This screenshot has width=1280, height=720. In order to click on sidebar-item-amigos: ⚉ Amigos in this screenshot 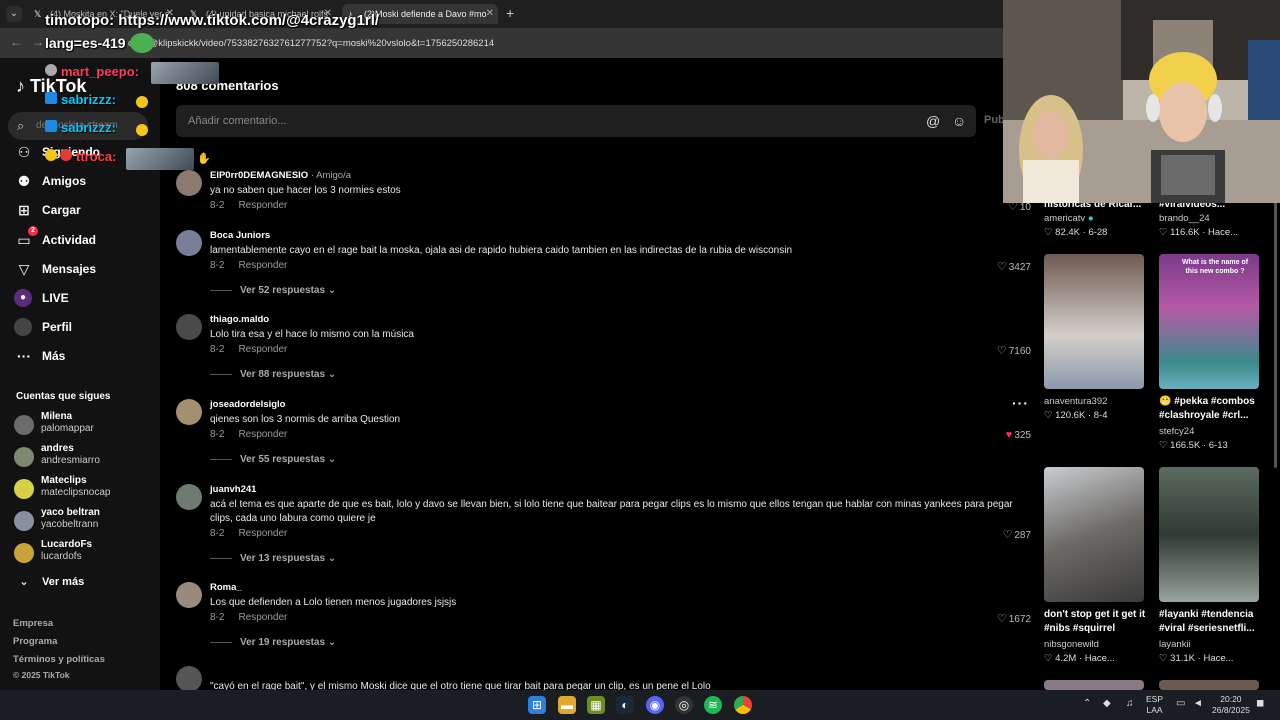, I will do `click(50, 181)`.